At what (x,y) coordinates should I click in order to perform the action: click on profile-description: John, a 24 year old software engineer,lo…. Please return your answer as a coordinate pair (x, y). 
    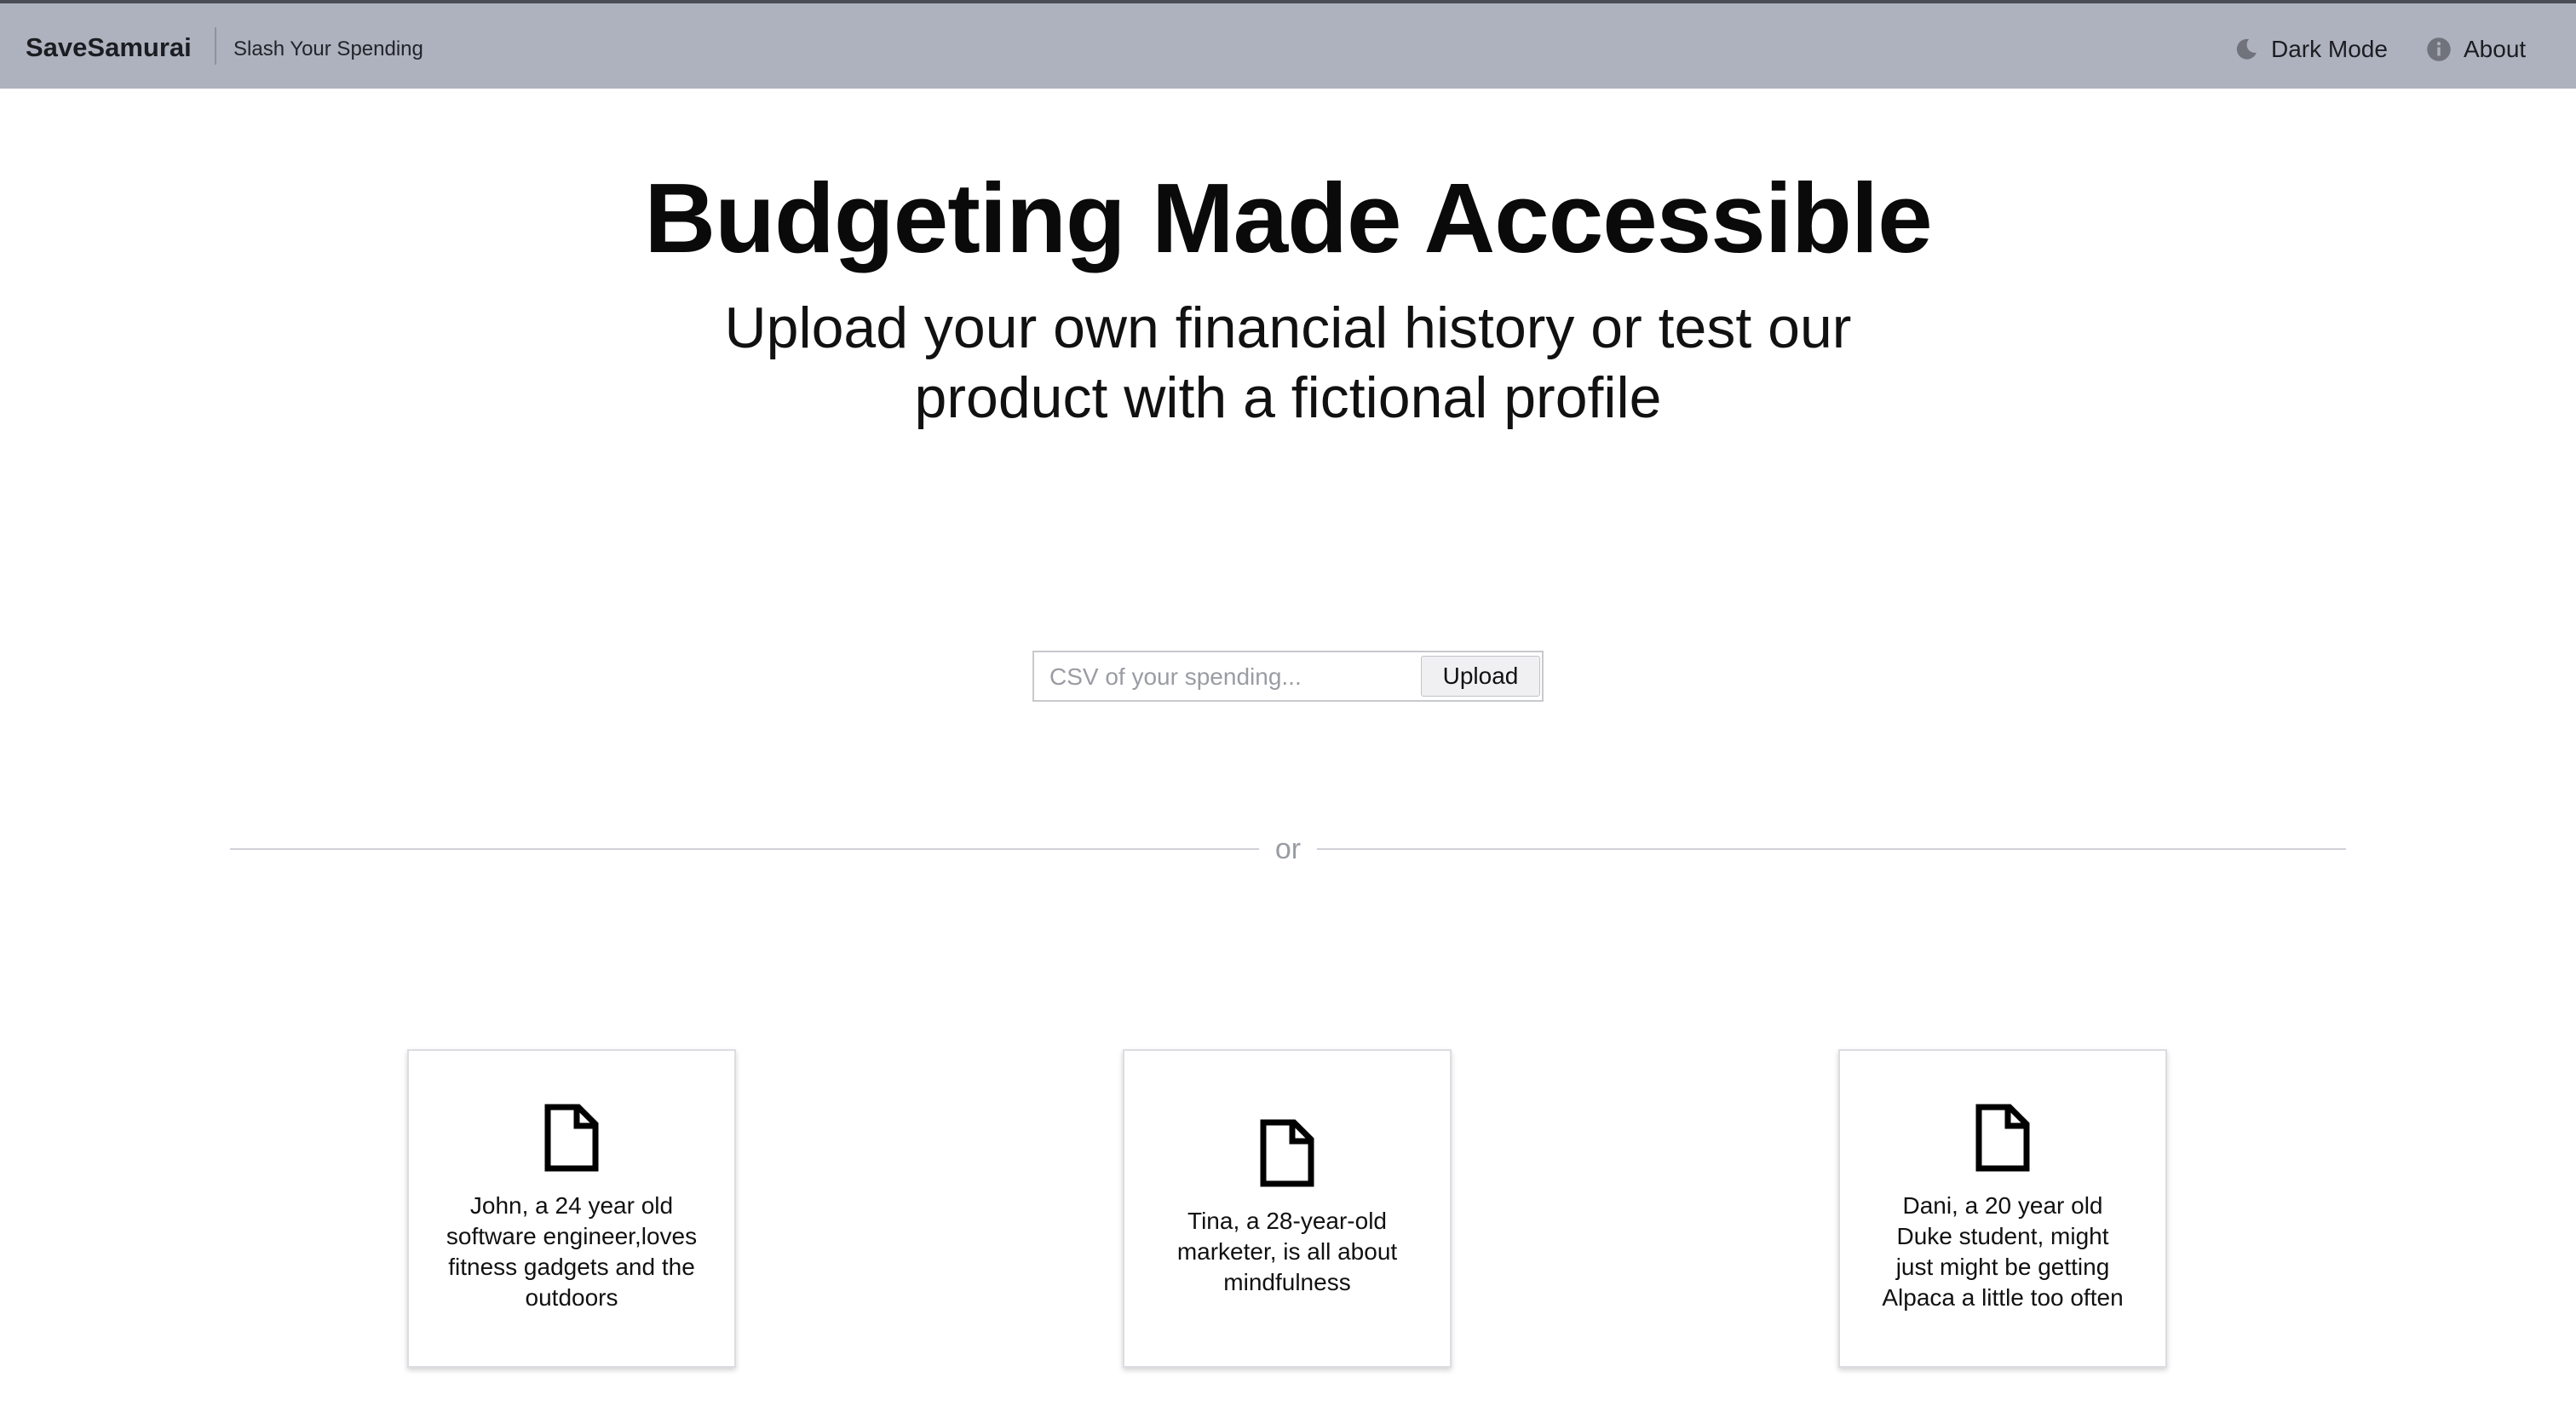
    Looking at the image, I should click on (572, 1251).